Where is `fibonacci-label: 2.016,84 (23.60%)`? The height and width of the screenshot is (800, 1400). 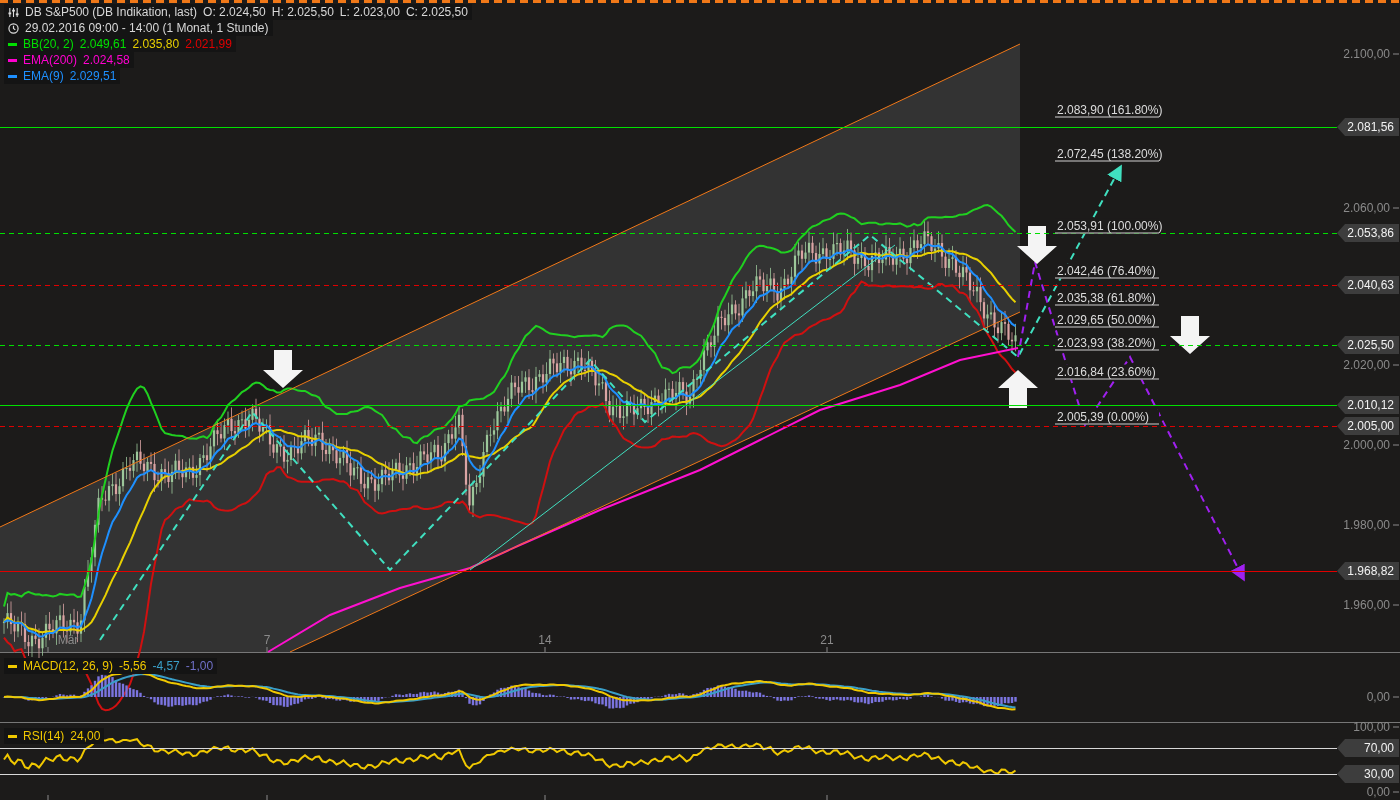
fibonacci-label: 2.016,84 (23.60%) is located at coordinates (1107, 372).